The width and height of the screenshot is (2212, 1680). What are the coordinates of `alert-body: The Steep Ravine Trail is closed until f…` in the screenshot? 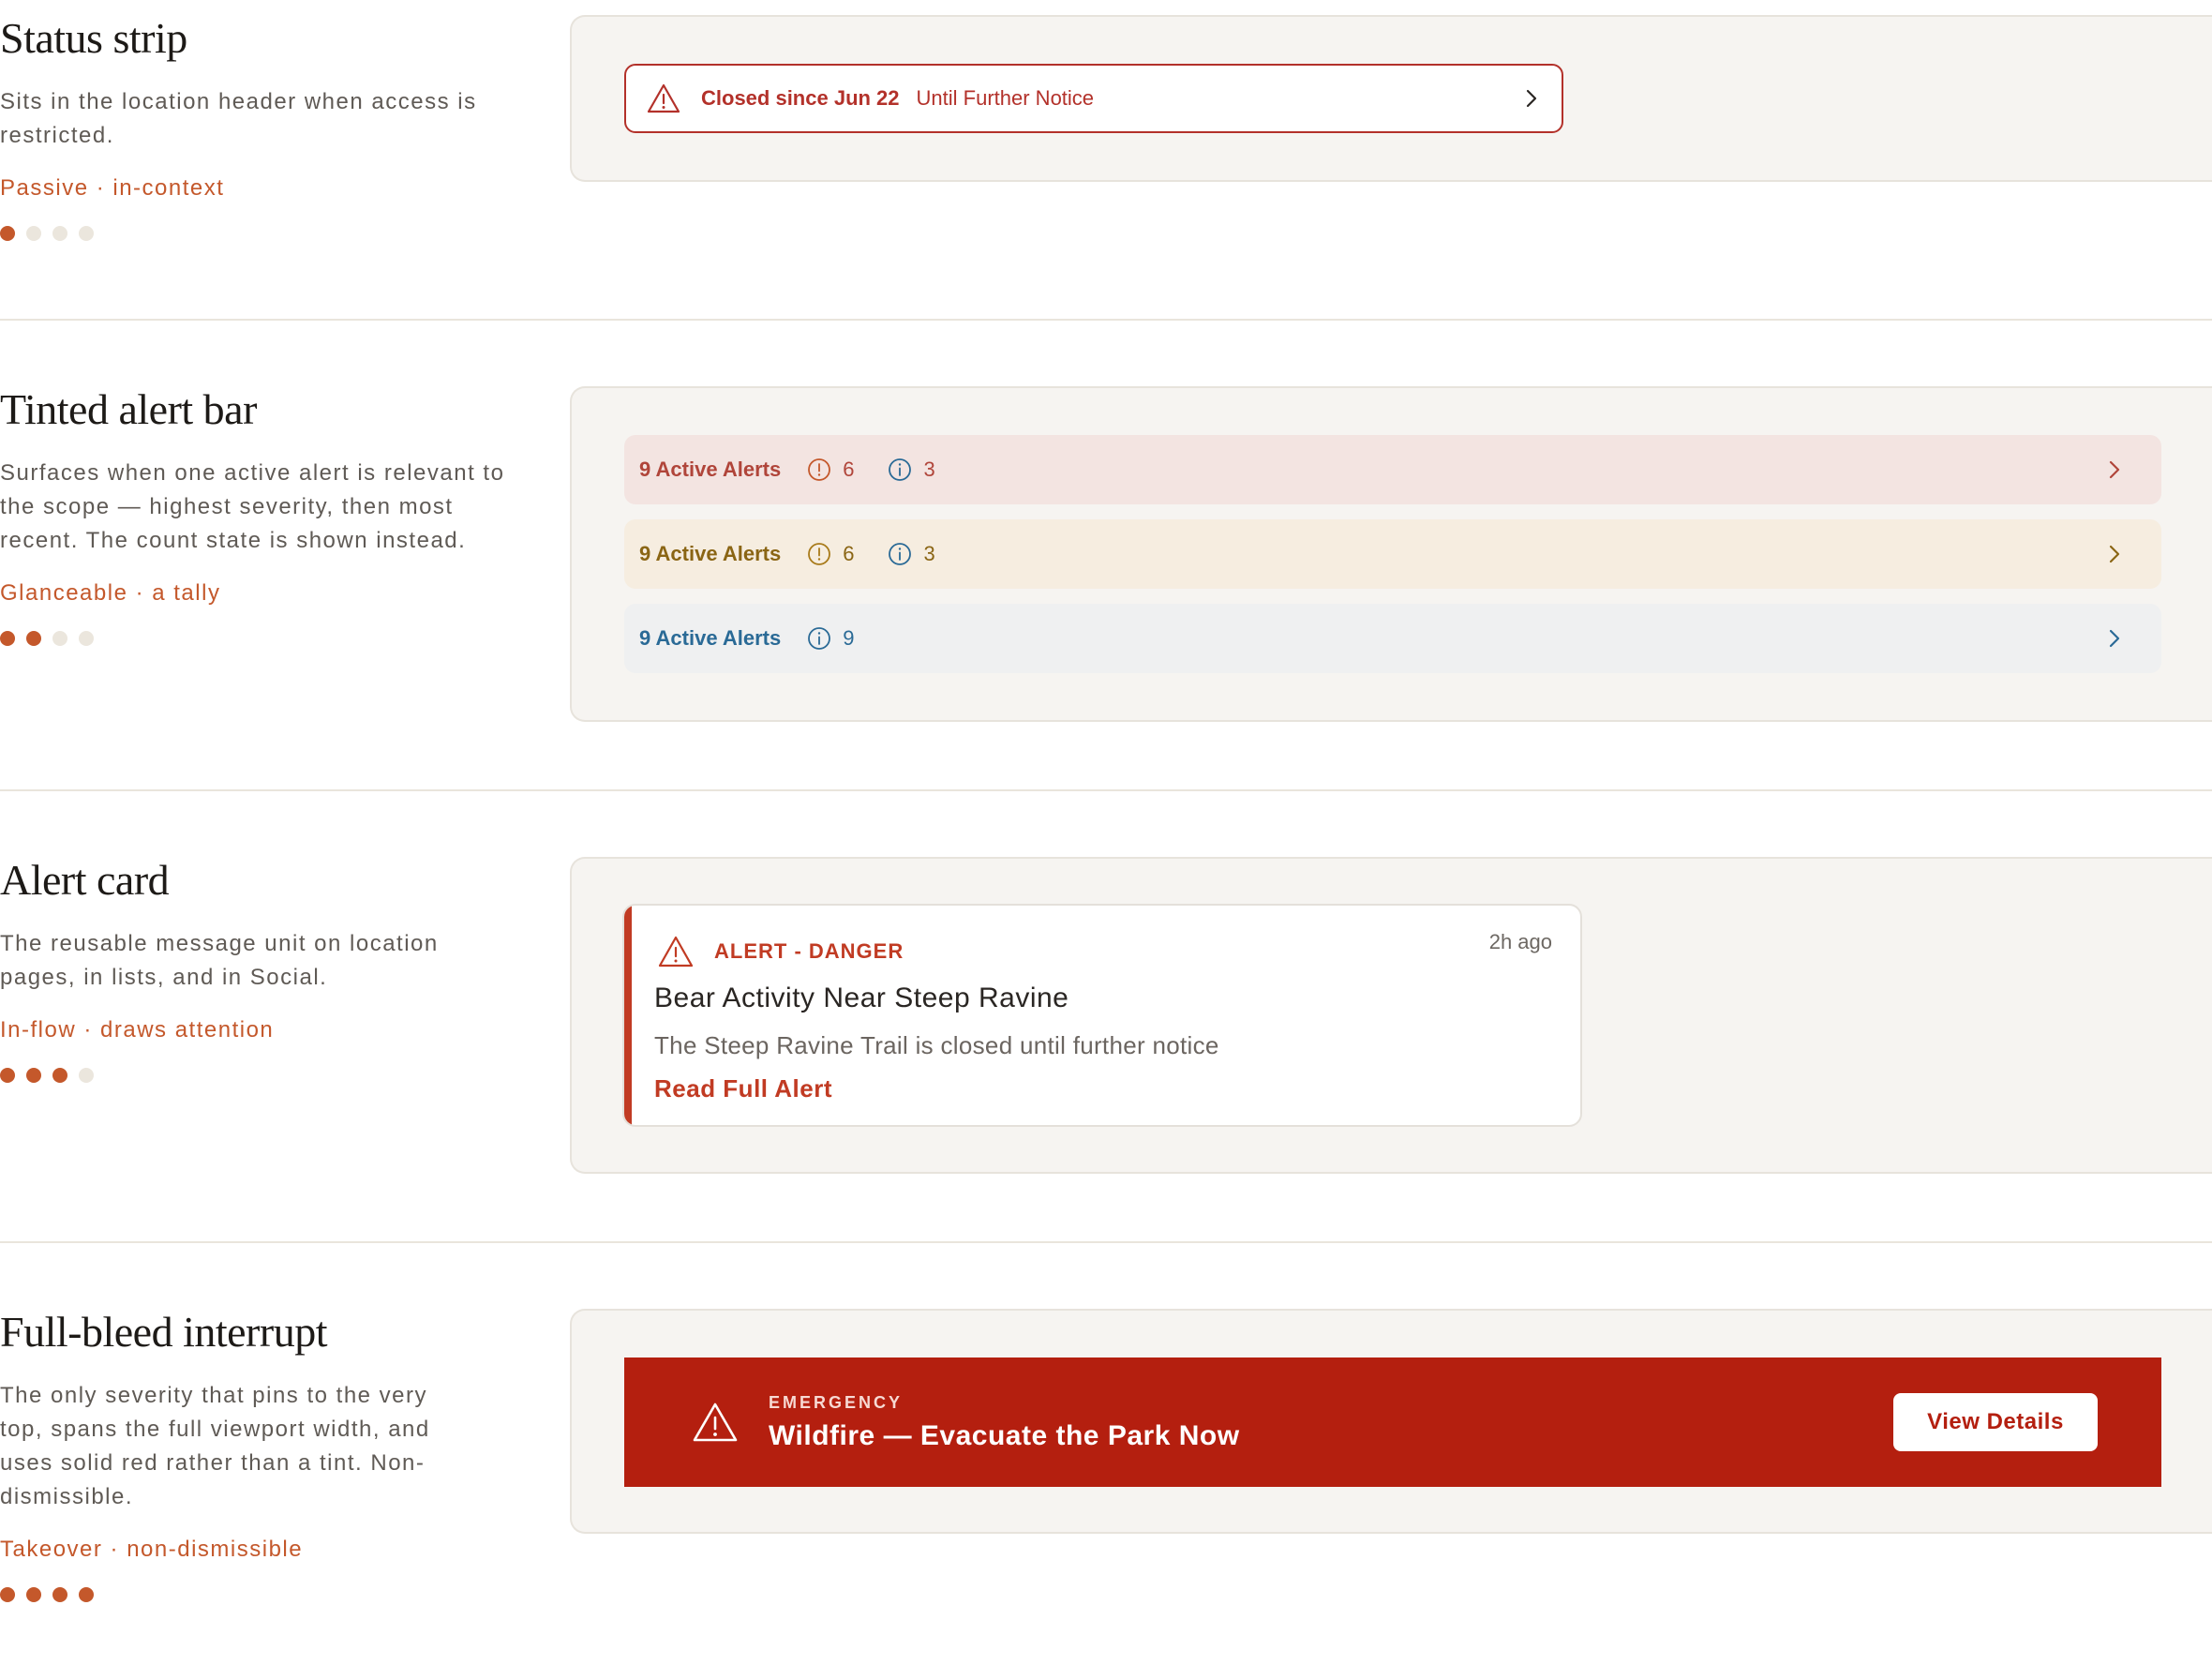 It's located at (936, 1045).